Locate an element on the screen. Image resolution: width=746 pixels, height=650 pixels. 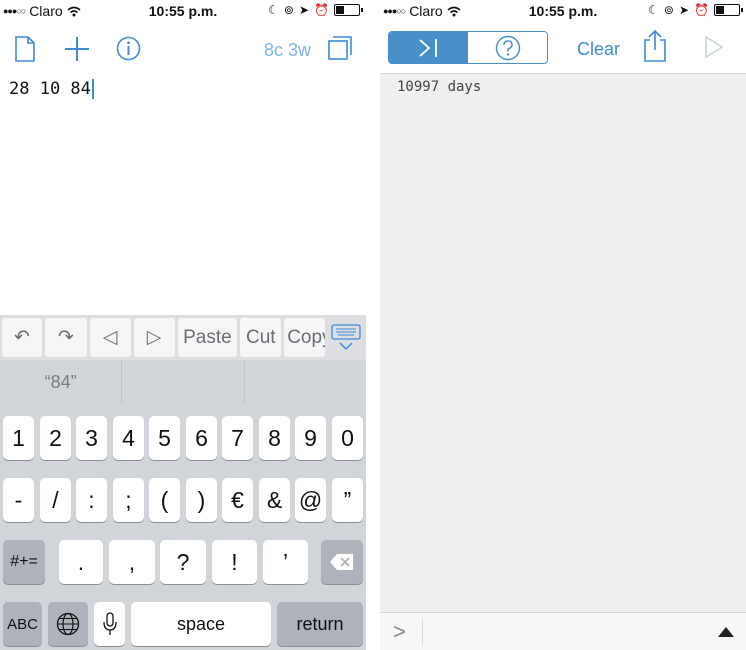
document-icon is located at coordinates (25, 49).